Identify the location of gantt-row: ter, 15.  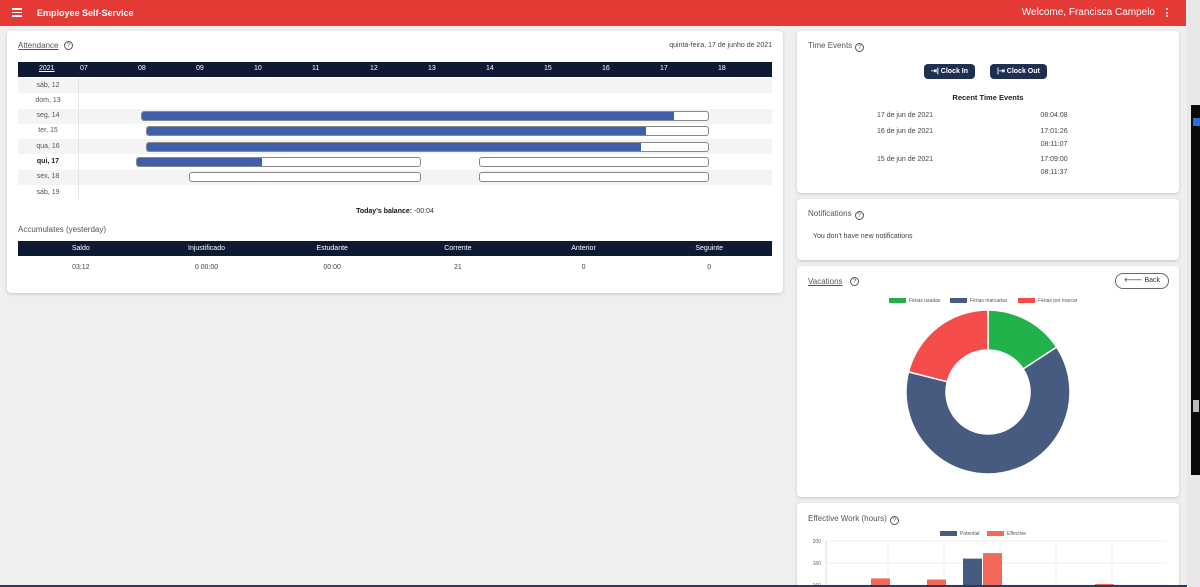
(395, 131).